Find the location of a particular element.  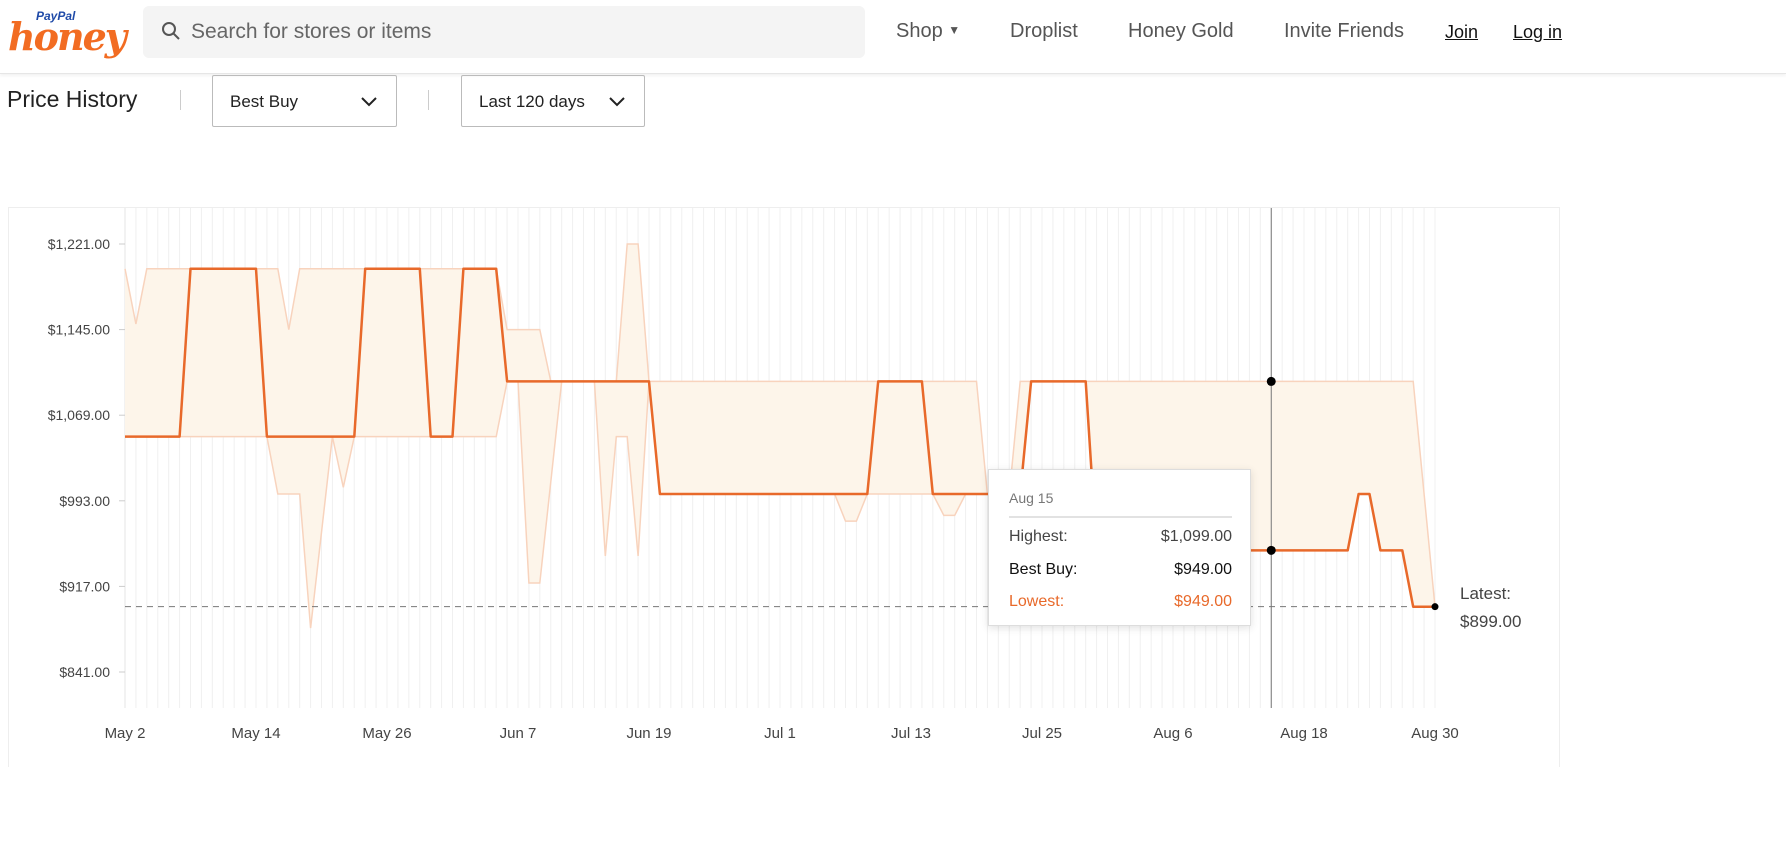

search-bar is located at coordinates (504, 32).